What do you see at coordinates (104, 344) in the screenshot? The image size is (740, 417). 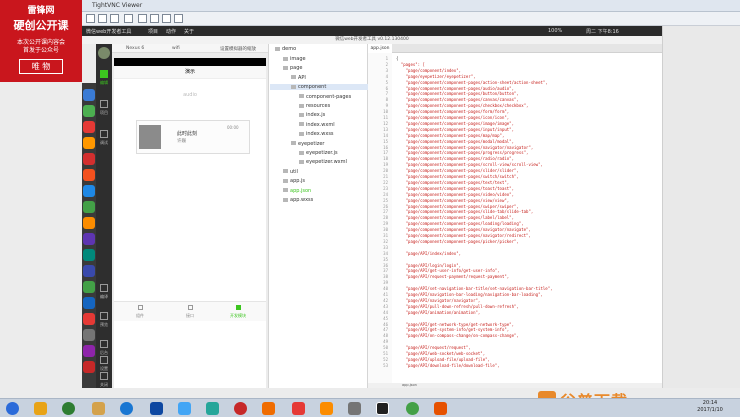 I see `backend-icon` at bounding box center [104, 344].